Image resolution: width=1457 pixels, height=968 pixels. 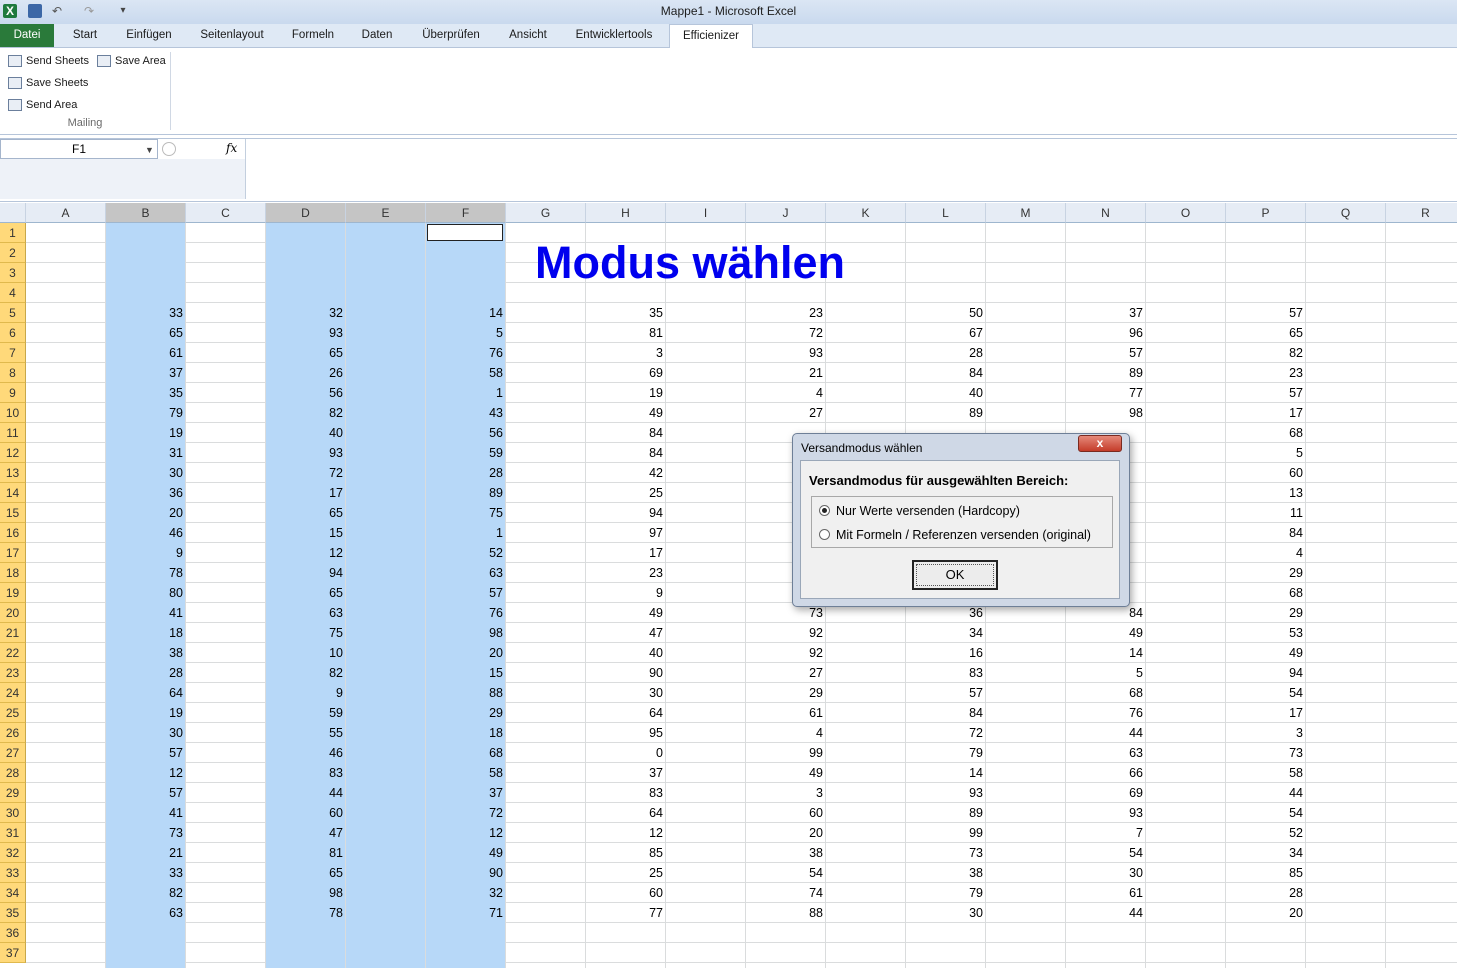 I want to click on cell: 69, so click(x=1105, y=793).